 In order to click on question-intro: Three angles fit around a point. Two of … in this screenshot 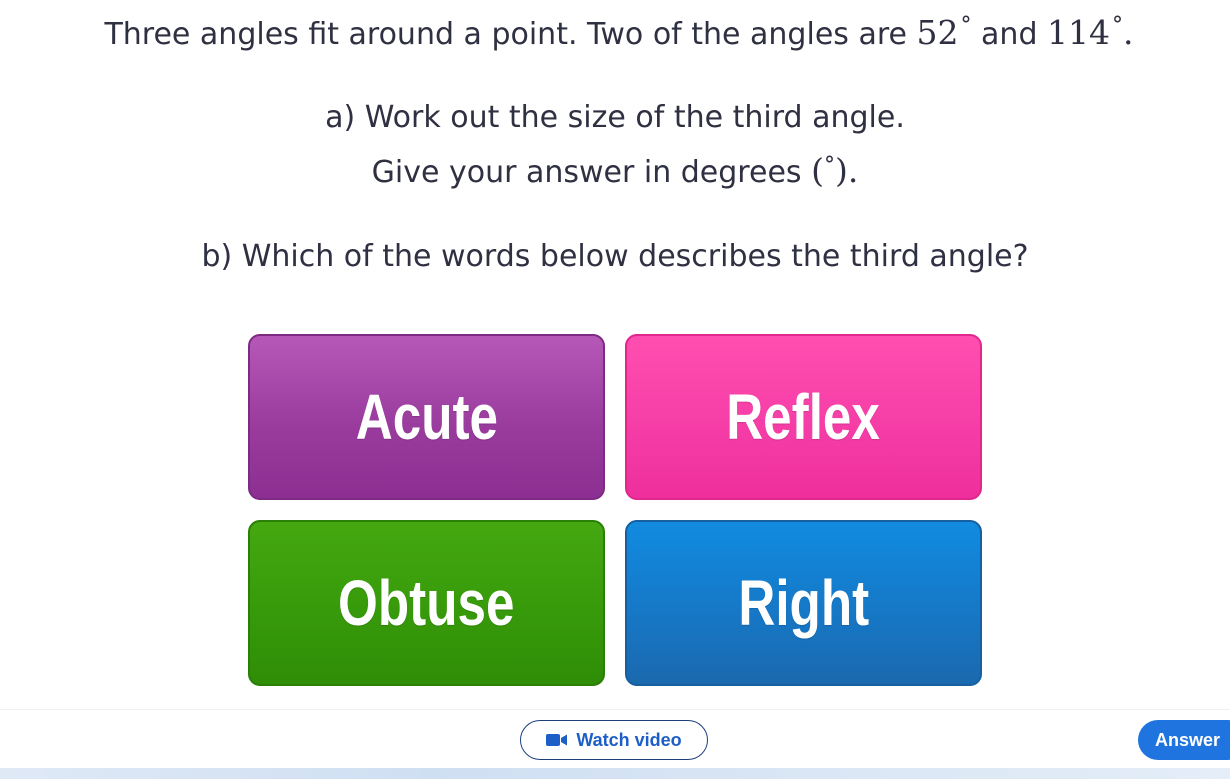, I will do `click(617, 30)`.